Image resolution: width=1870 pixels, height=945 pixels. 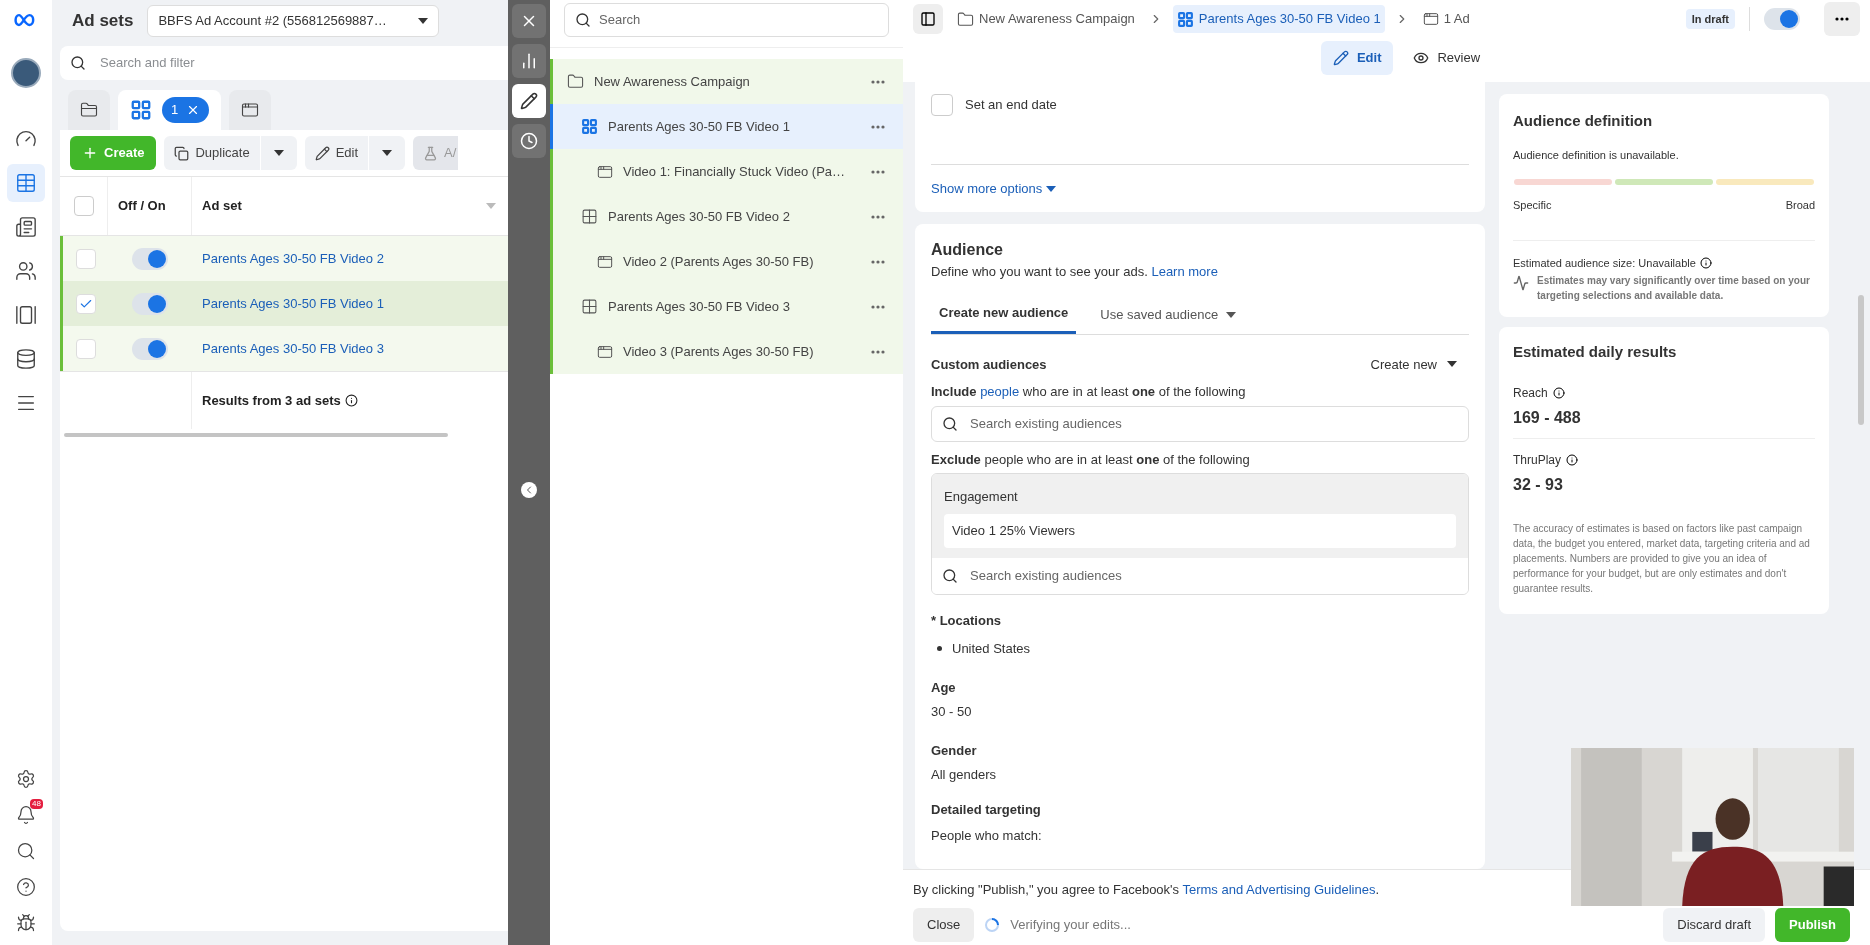 I want to click on section-title: Audience, so click(x=967, y=250).